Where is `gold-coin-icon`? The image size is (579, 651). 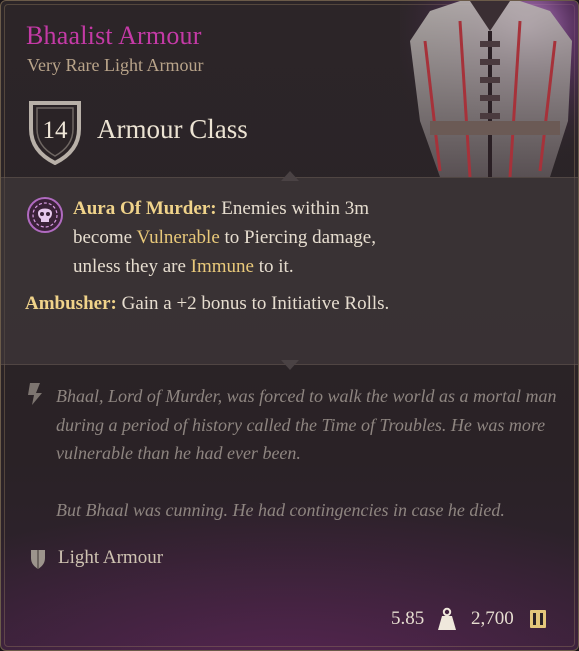 gold-coin-icon is located at coordinates (538, 619).